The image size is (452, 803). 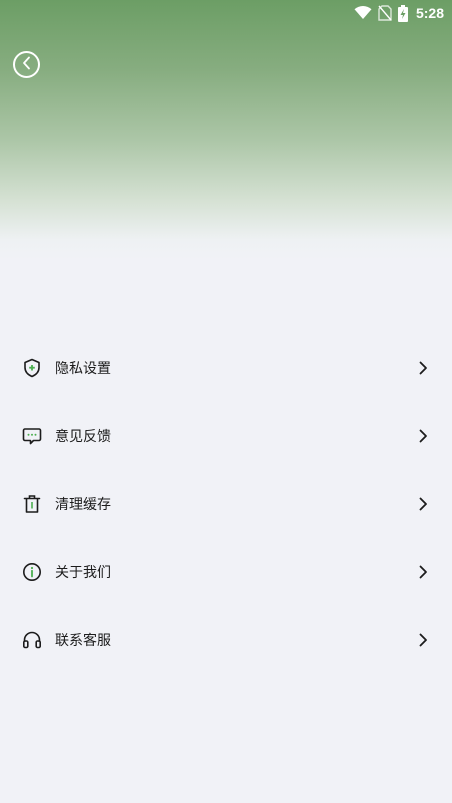 I want to click on status-bar: 5:28, so click(x=226, y=13).